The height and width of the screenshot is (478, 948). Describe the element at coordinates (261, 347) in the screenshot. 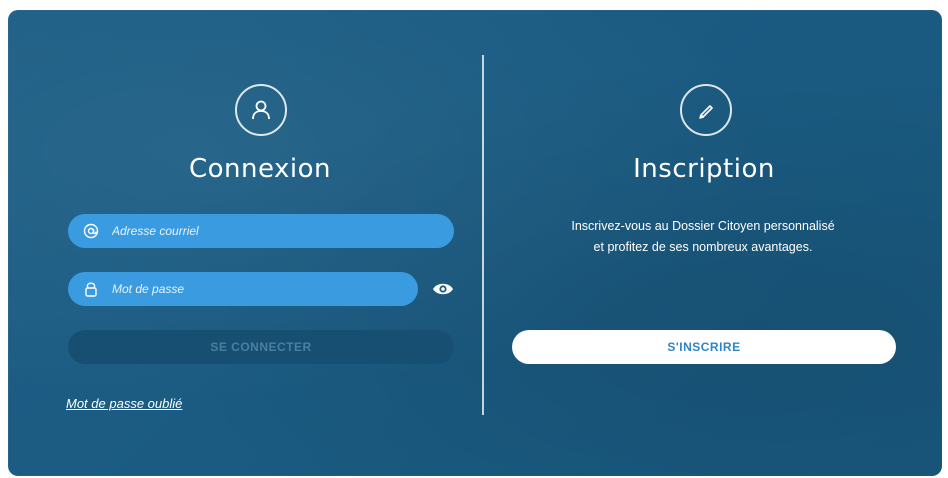

I see `login-button: SE CONNECTER` at that location.